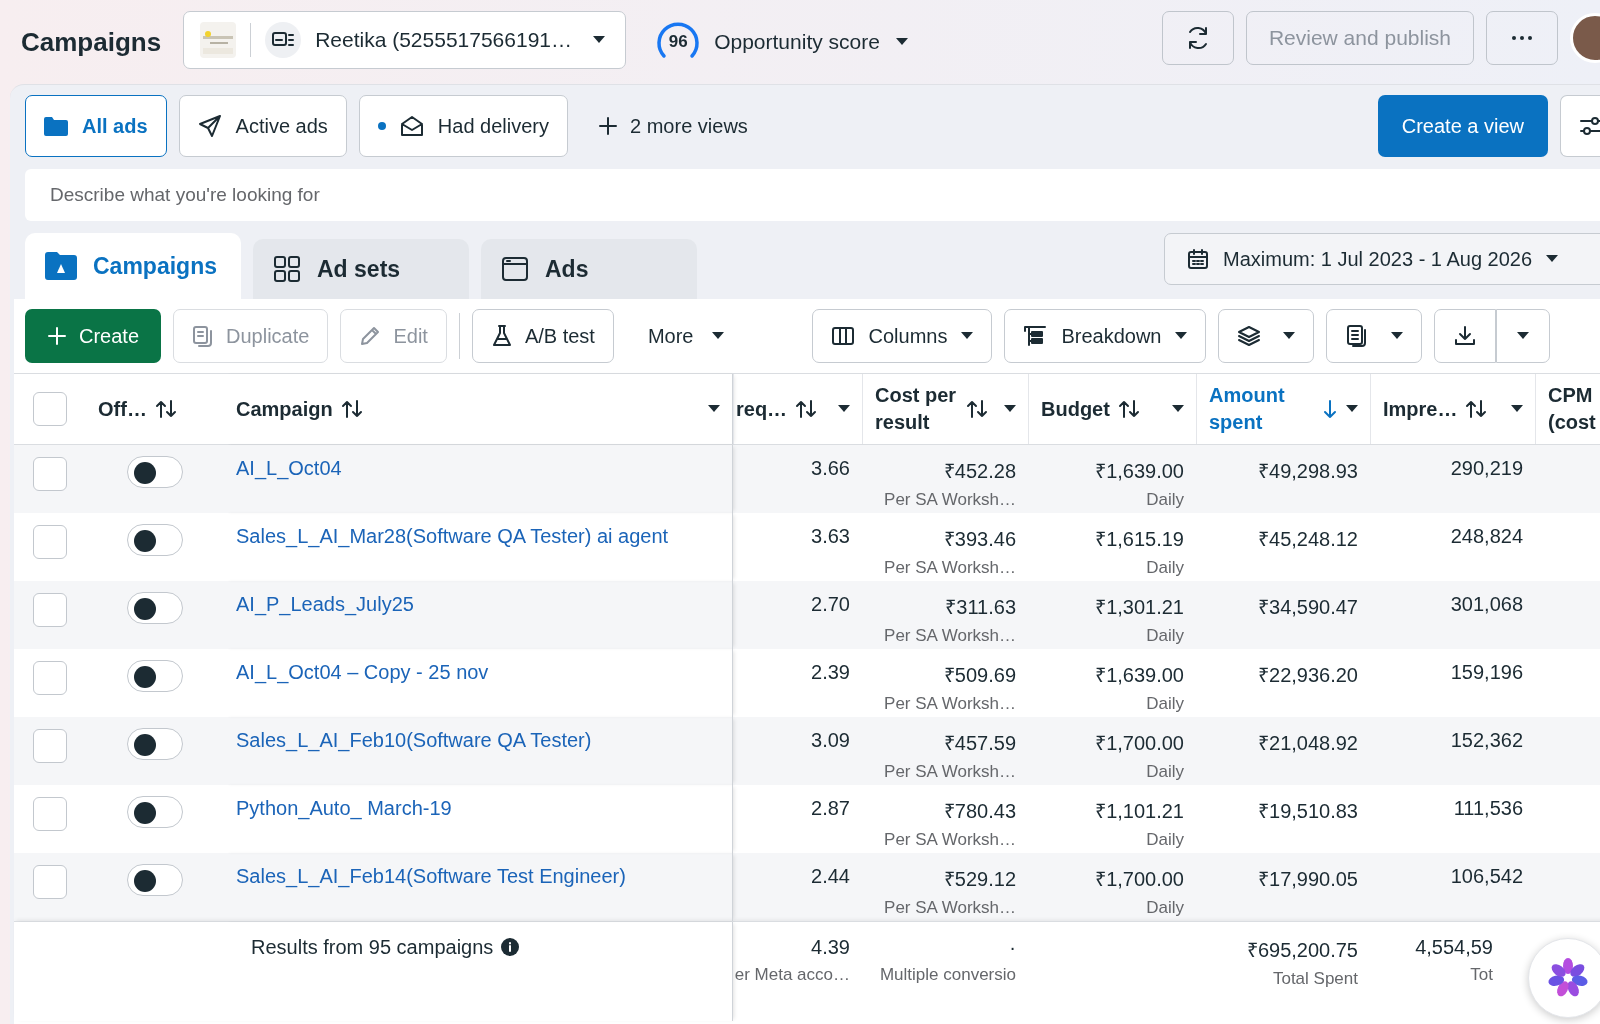 Image resolution: width=1600 pixels, height=1024 pixels. I want to click on table-cell: 3.09, so click(830, 740).